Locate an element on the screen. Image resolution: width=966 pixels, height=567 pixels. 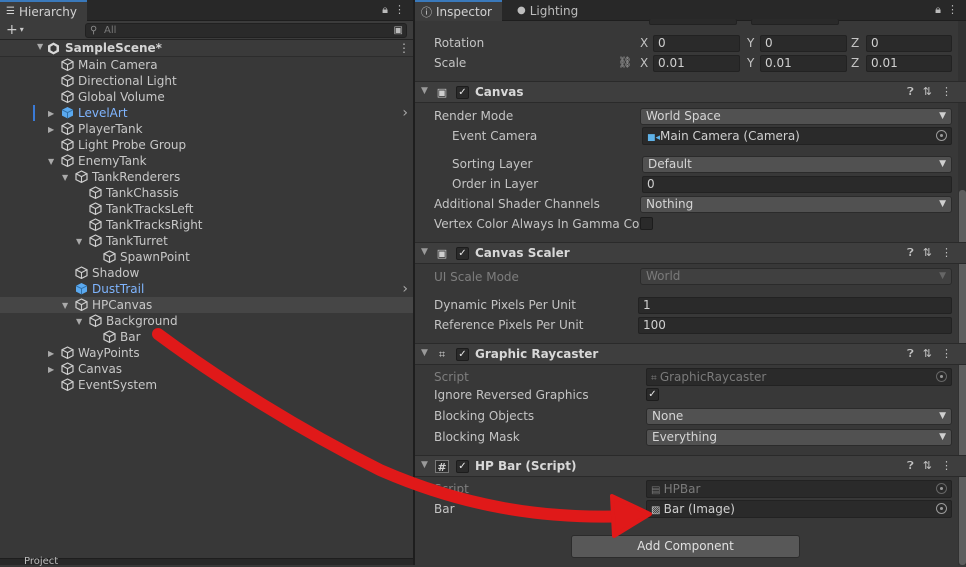
rotation-x-axis-label: X is located at coordinates (644, 43).